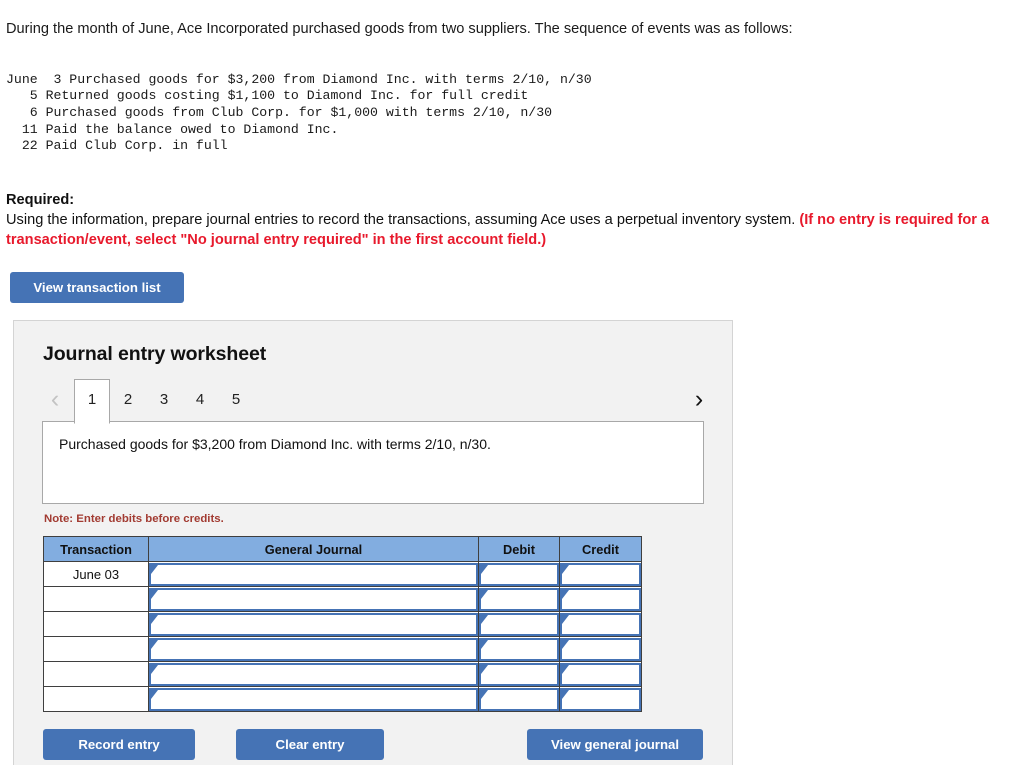 The image size is (1024, 765). Describe the element at coordinates (155, 354) in the screenshot. I see `worksheet-title: Journal entry worksheet` at that location.